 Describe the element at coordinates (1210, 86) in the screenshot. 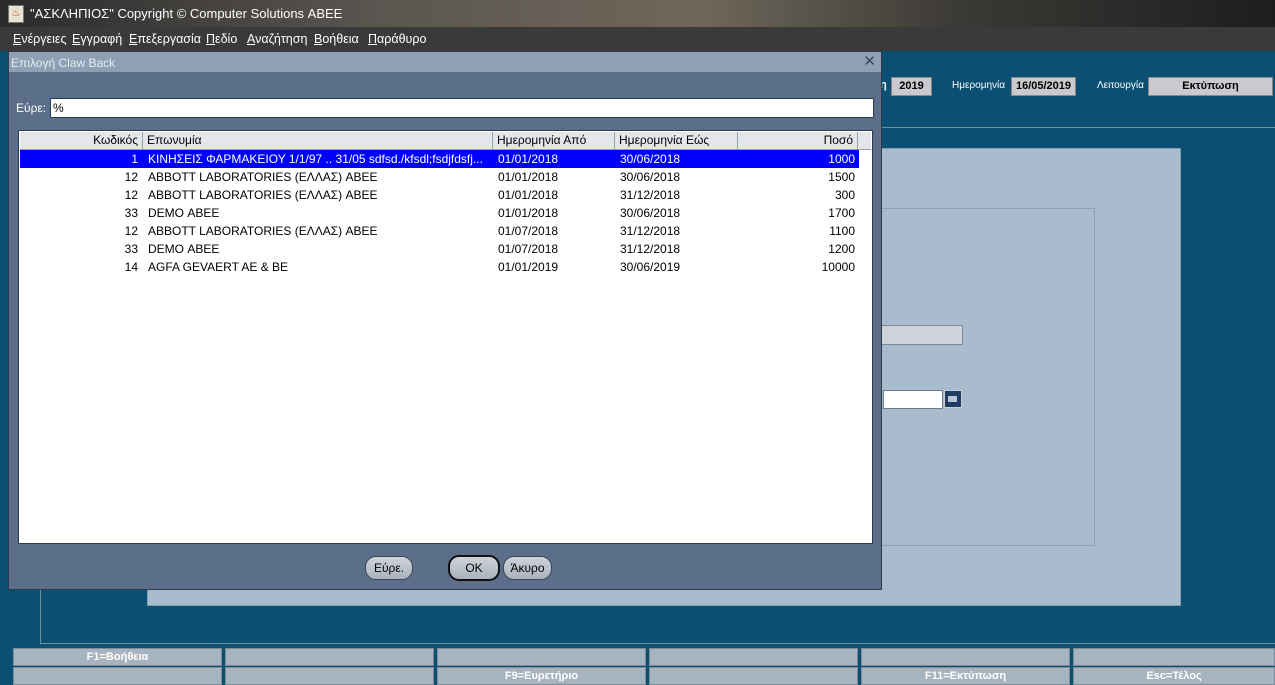

I see `function-field: Εκτύπωση` at that location.